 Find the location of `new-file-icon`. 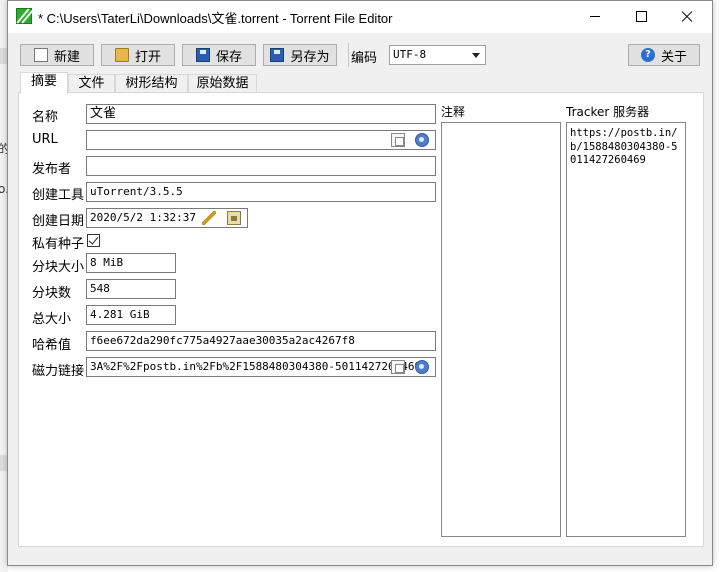

new-file-icon is located at coordinates (40, 55).